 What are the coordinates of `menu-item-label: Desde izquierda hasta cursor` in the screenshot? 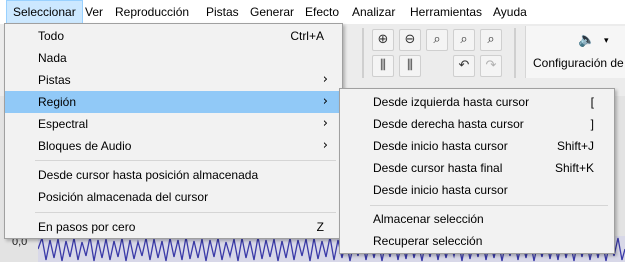 It's located at (451, 102).